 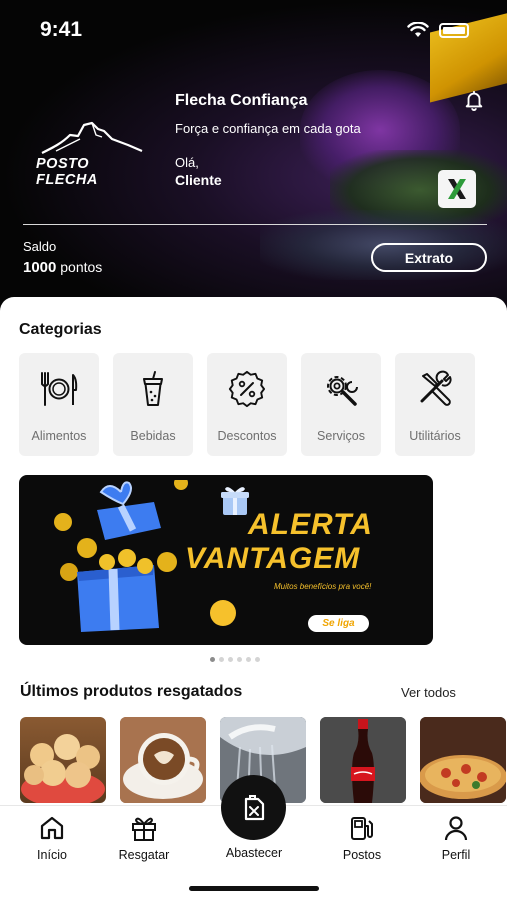 What do you see at coordinates (273, 558) in the screenshot?
I see `banner-headline-2: VANTAGEM` at bounding box center [273, 558].